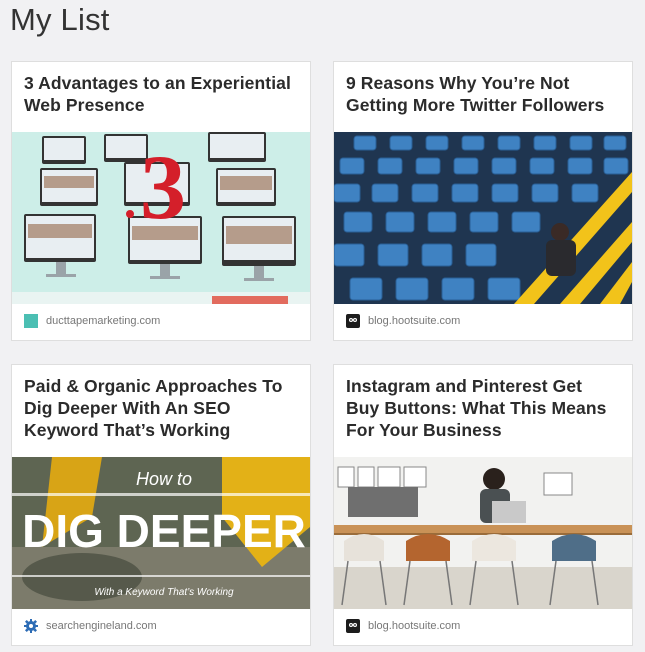 The image size is (645, 652). Describe the element at coordinates (101, 626) in the screenshot. I see `source-domain: searchengineland.com` at that location.